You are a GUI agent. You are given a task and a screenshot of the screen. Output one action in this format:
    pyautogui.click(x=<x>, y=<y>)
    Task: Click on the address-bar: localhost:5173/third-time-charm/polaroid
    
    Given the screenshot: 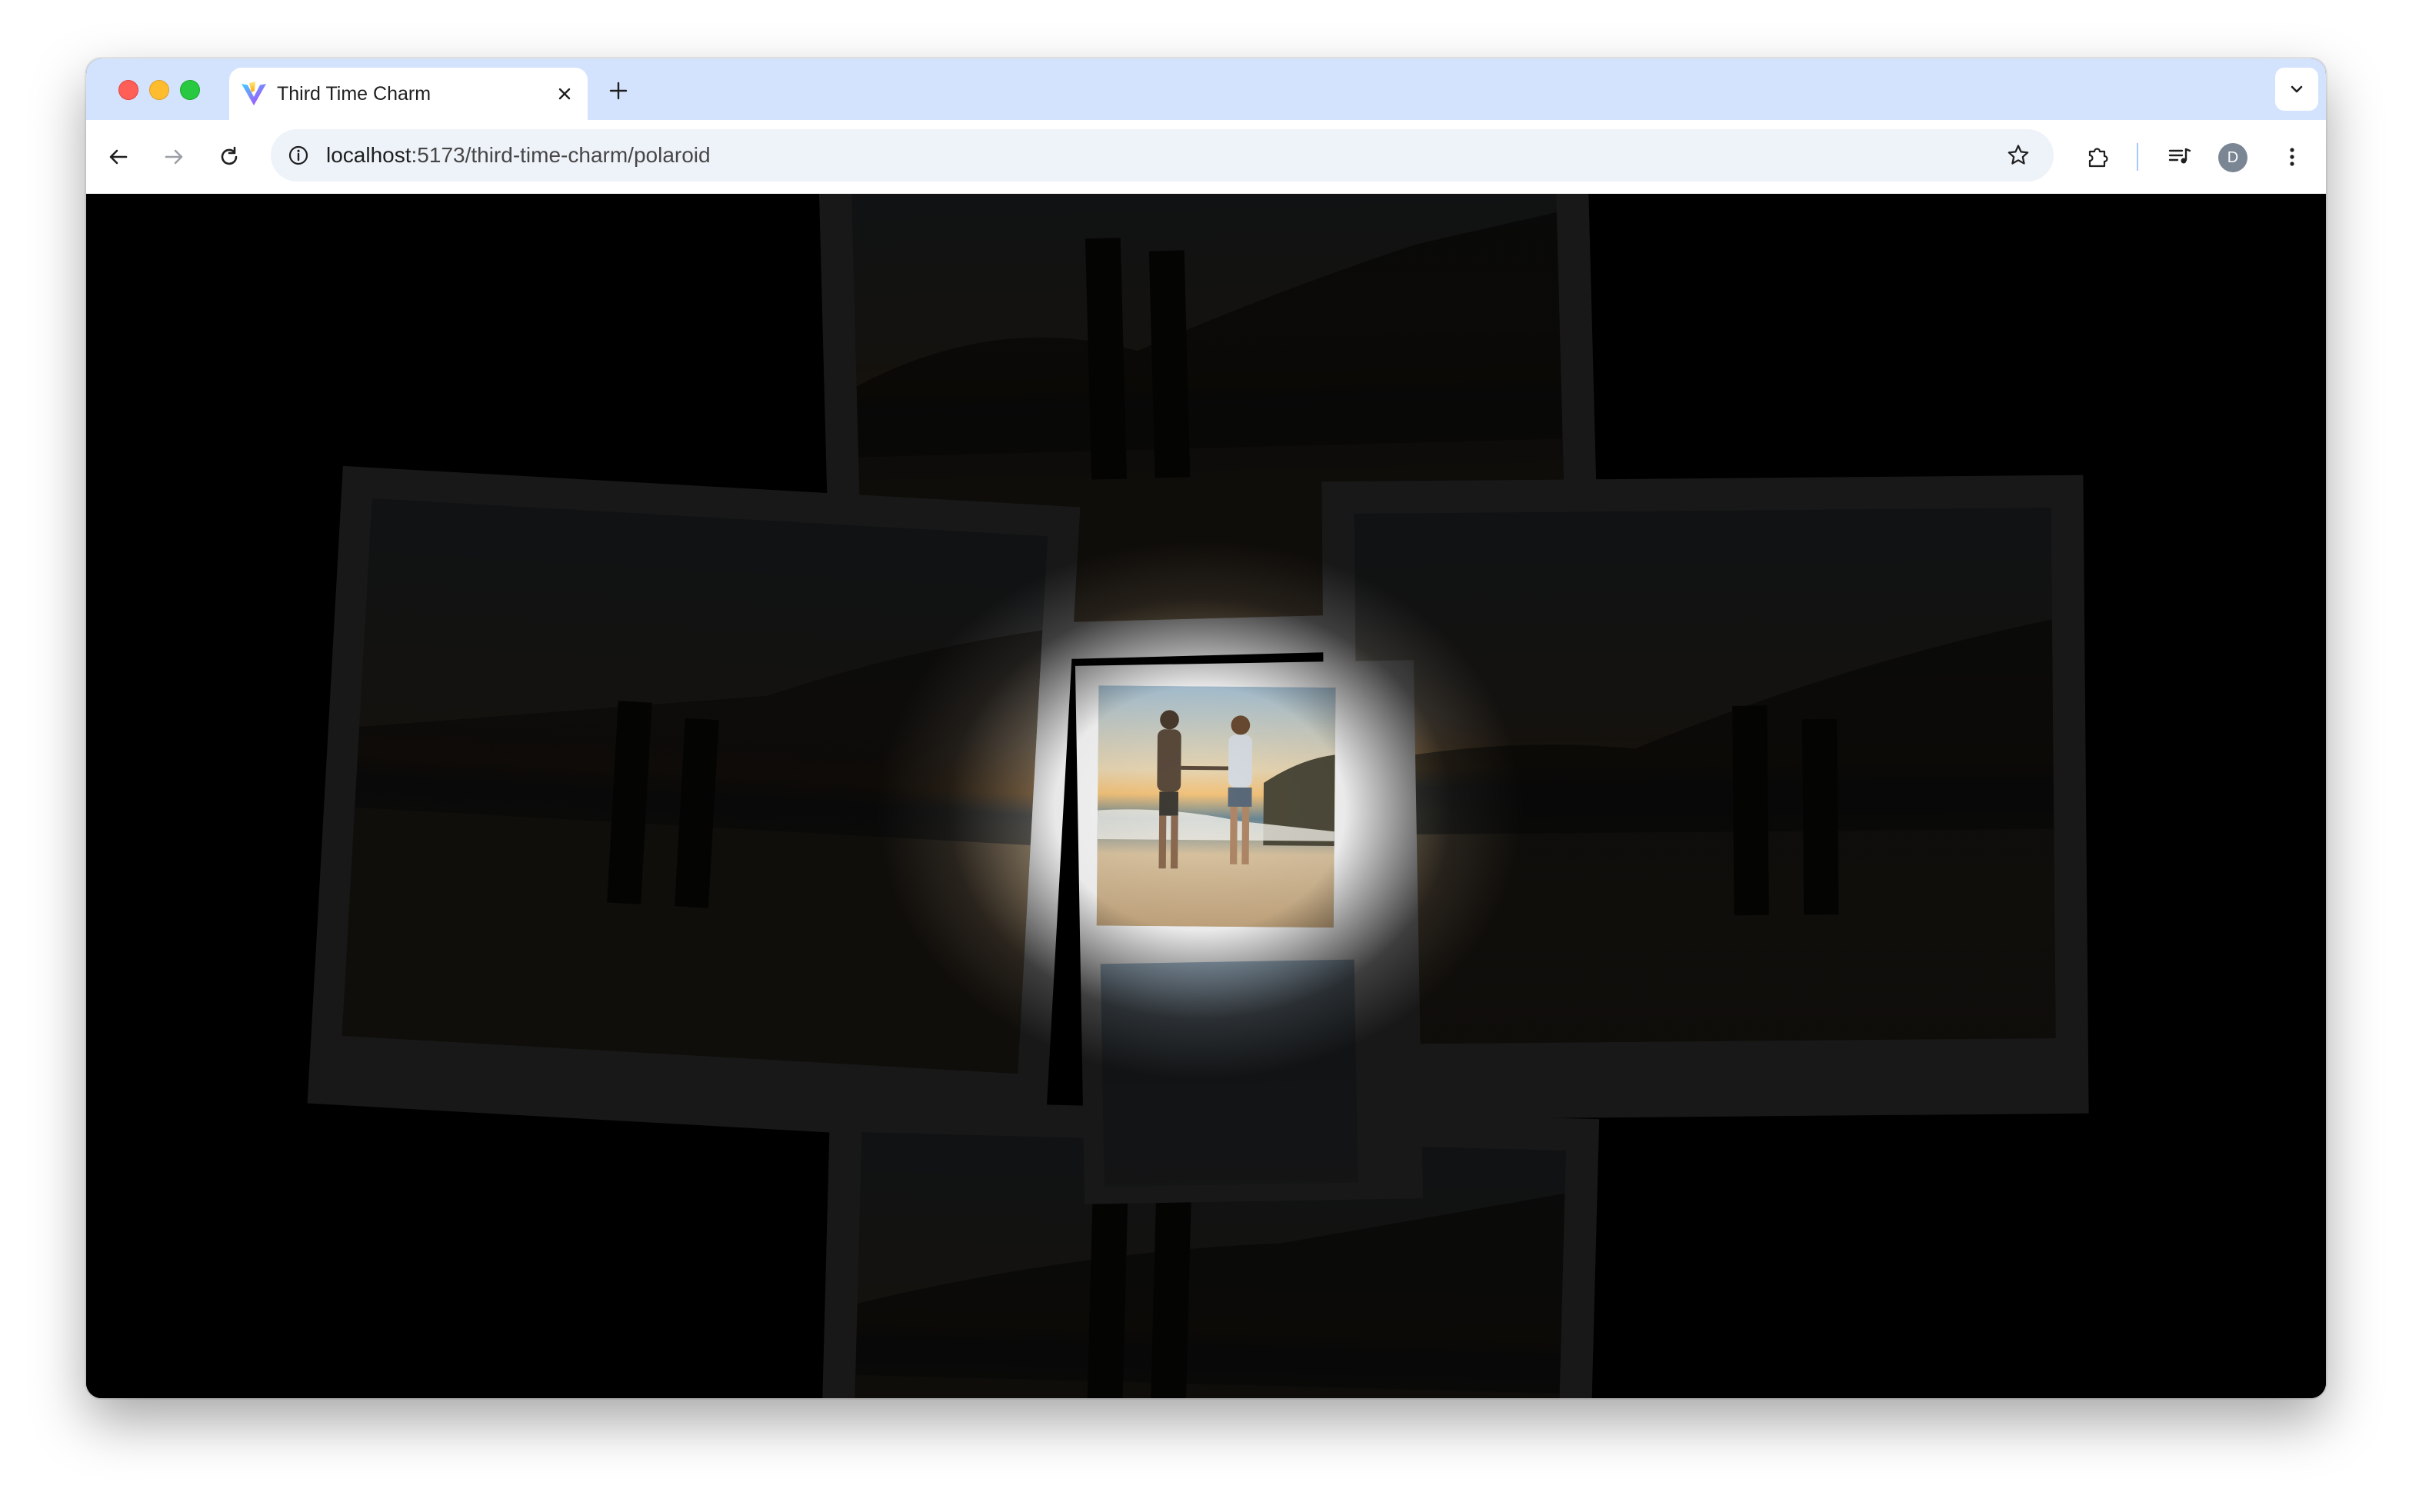 What is the action you would take?
    pyautogui.click(x=1163, y=155)
    